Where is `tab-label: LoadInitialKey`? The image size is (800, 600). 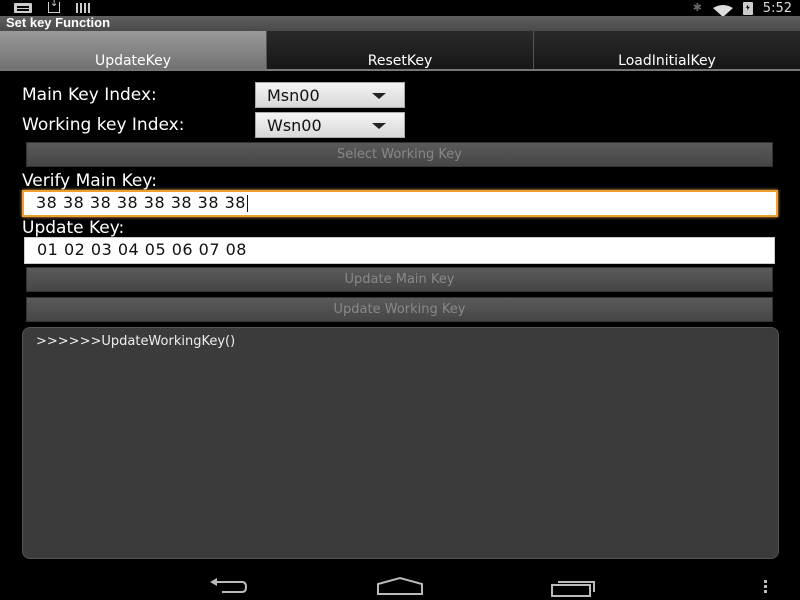 tab-label: LoadInitialKey is located at coordinates (667, 61).